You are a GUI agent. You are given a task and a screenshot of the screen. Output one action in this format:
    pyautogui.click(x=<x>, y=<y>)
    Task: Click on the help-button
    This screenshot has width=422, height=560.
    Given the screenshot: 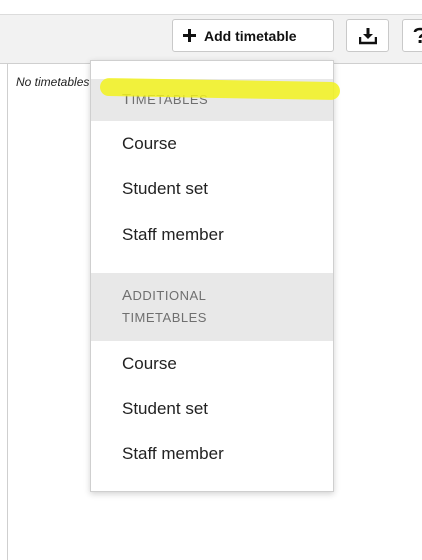 What is the action you would take?
    pyautogui.click(x=412, y=35)
    